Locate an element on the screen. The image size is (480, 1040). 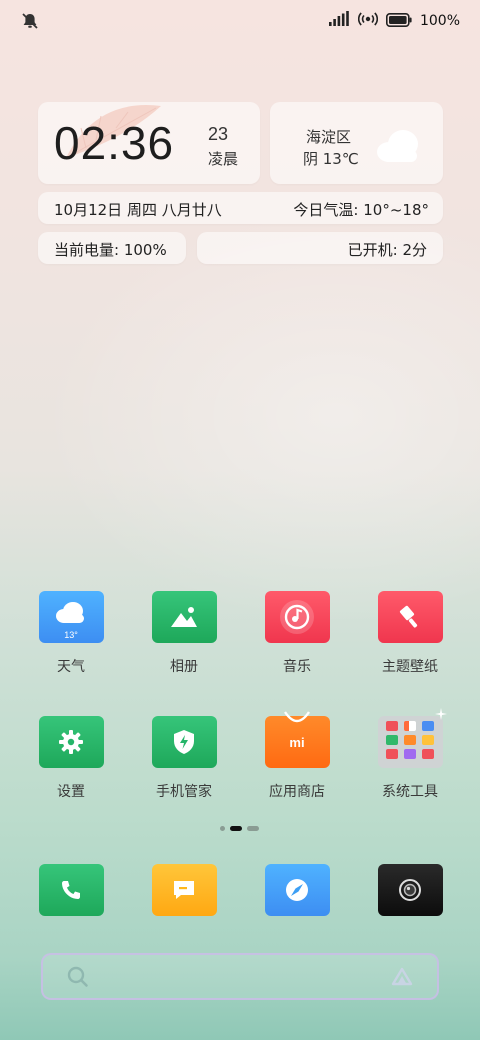
cloud-icon is located at coordinates (397, 146).